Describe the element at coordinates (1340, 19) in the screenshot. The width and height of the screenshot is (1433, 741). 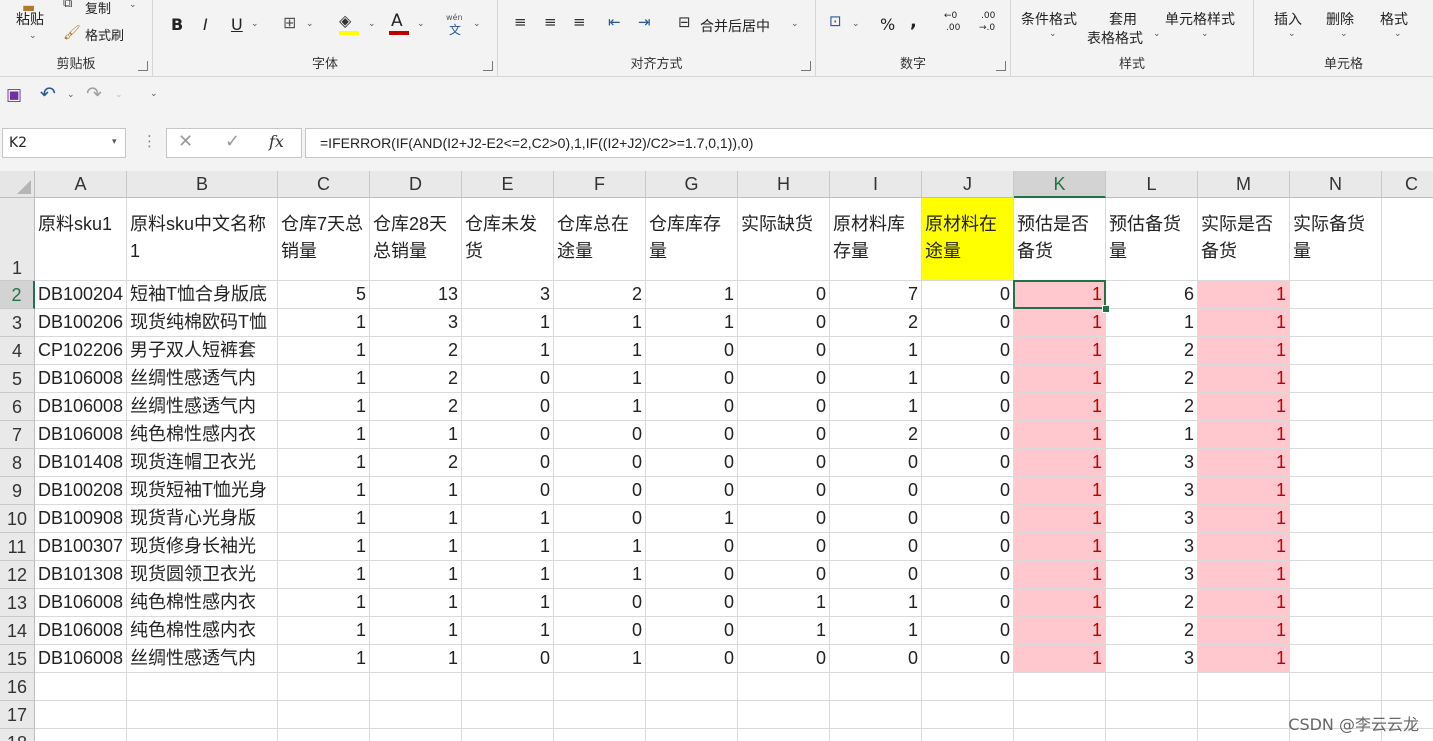
I see `delete-button: 删除` at that location.